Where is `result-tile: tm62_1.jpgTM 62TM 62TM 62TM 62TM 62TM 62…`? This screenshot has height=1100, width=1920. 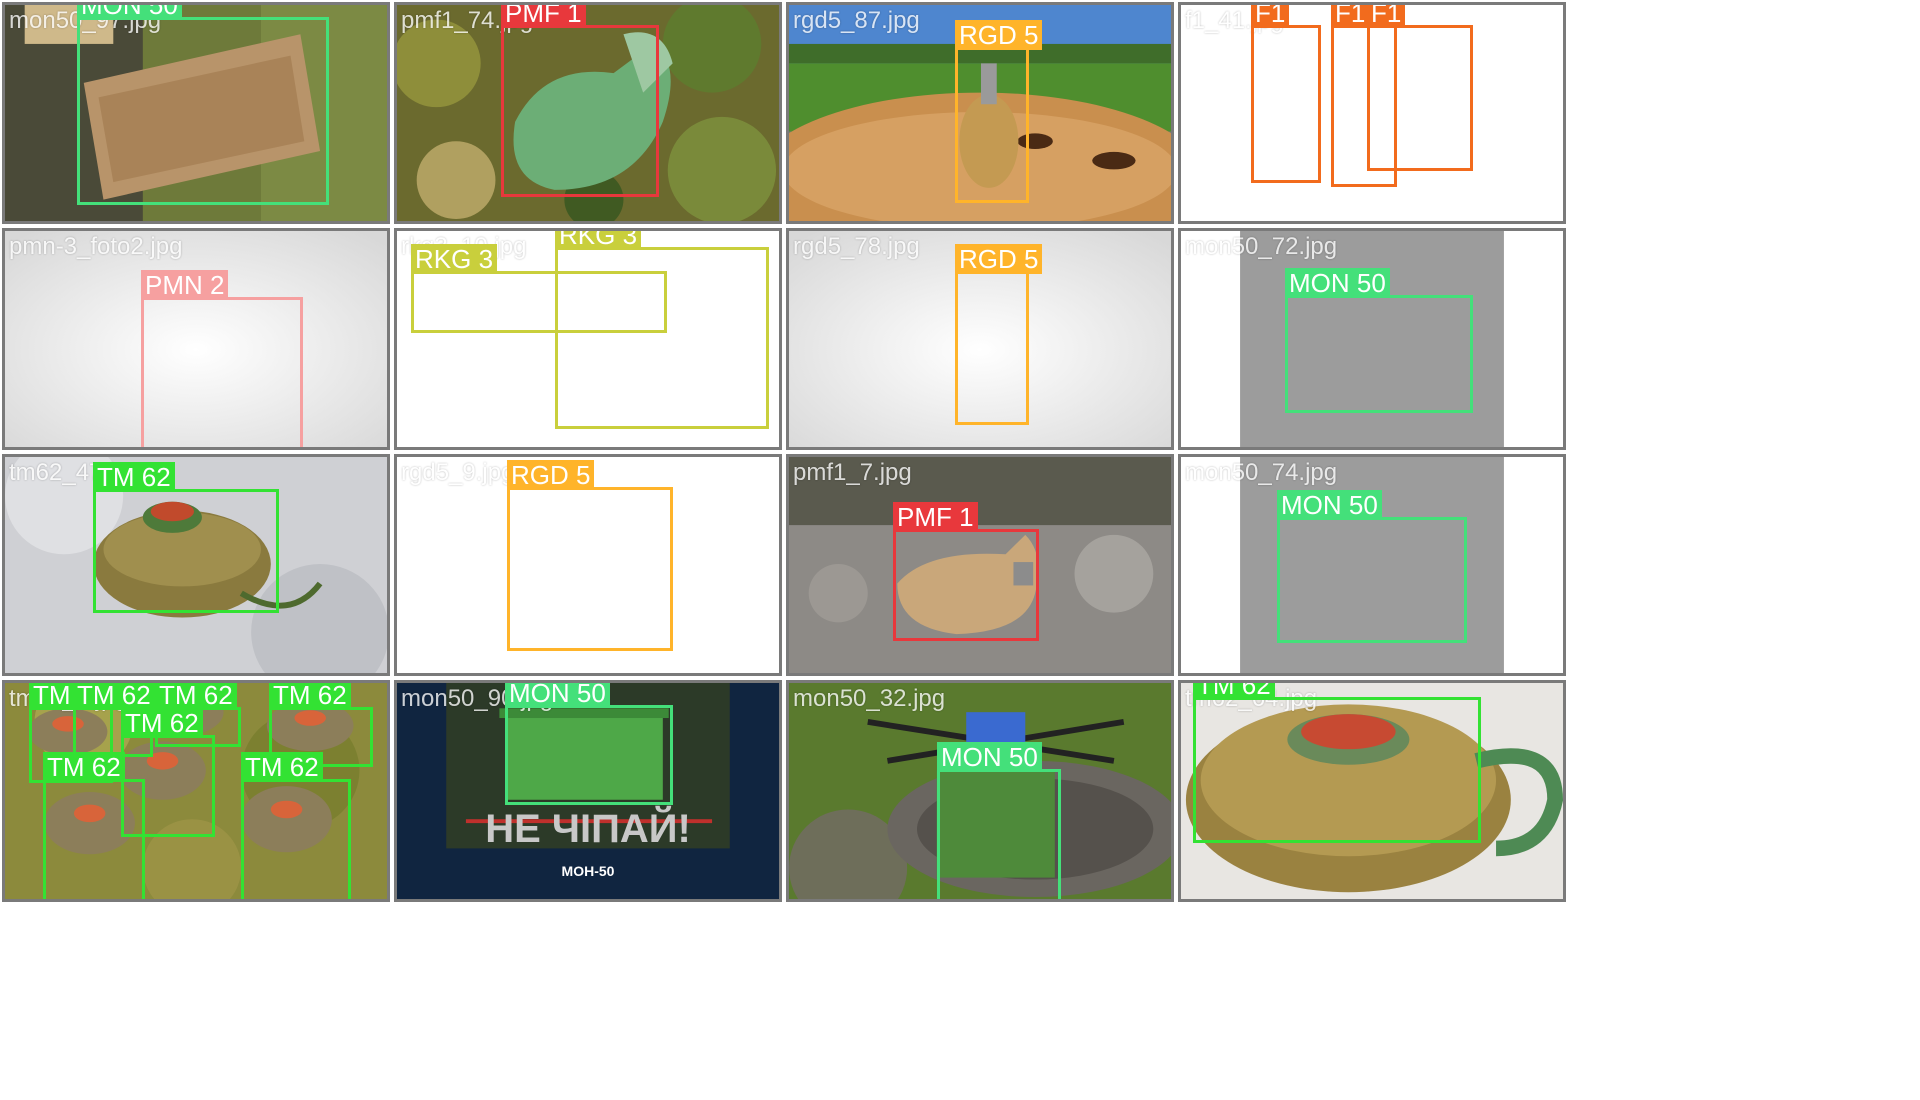 result-tile: tm62_1.jpgTM 62TM 62TM 62TM 62TM 62TM 62… is located at coordinates (196, 791).